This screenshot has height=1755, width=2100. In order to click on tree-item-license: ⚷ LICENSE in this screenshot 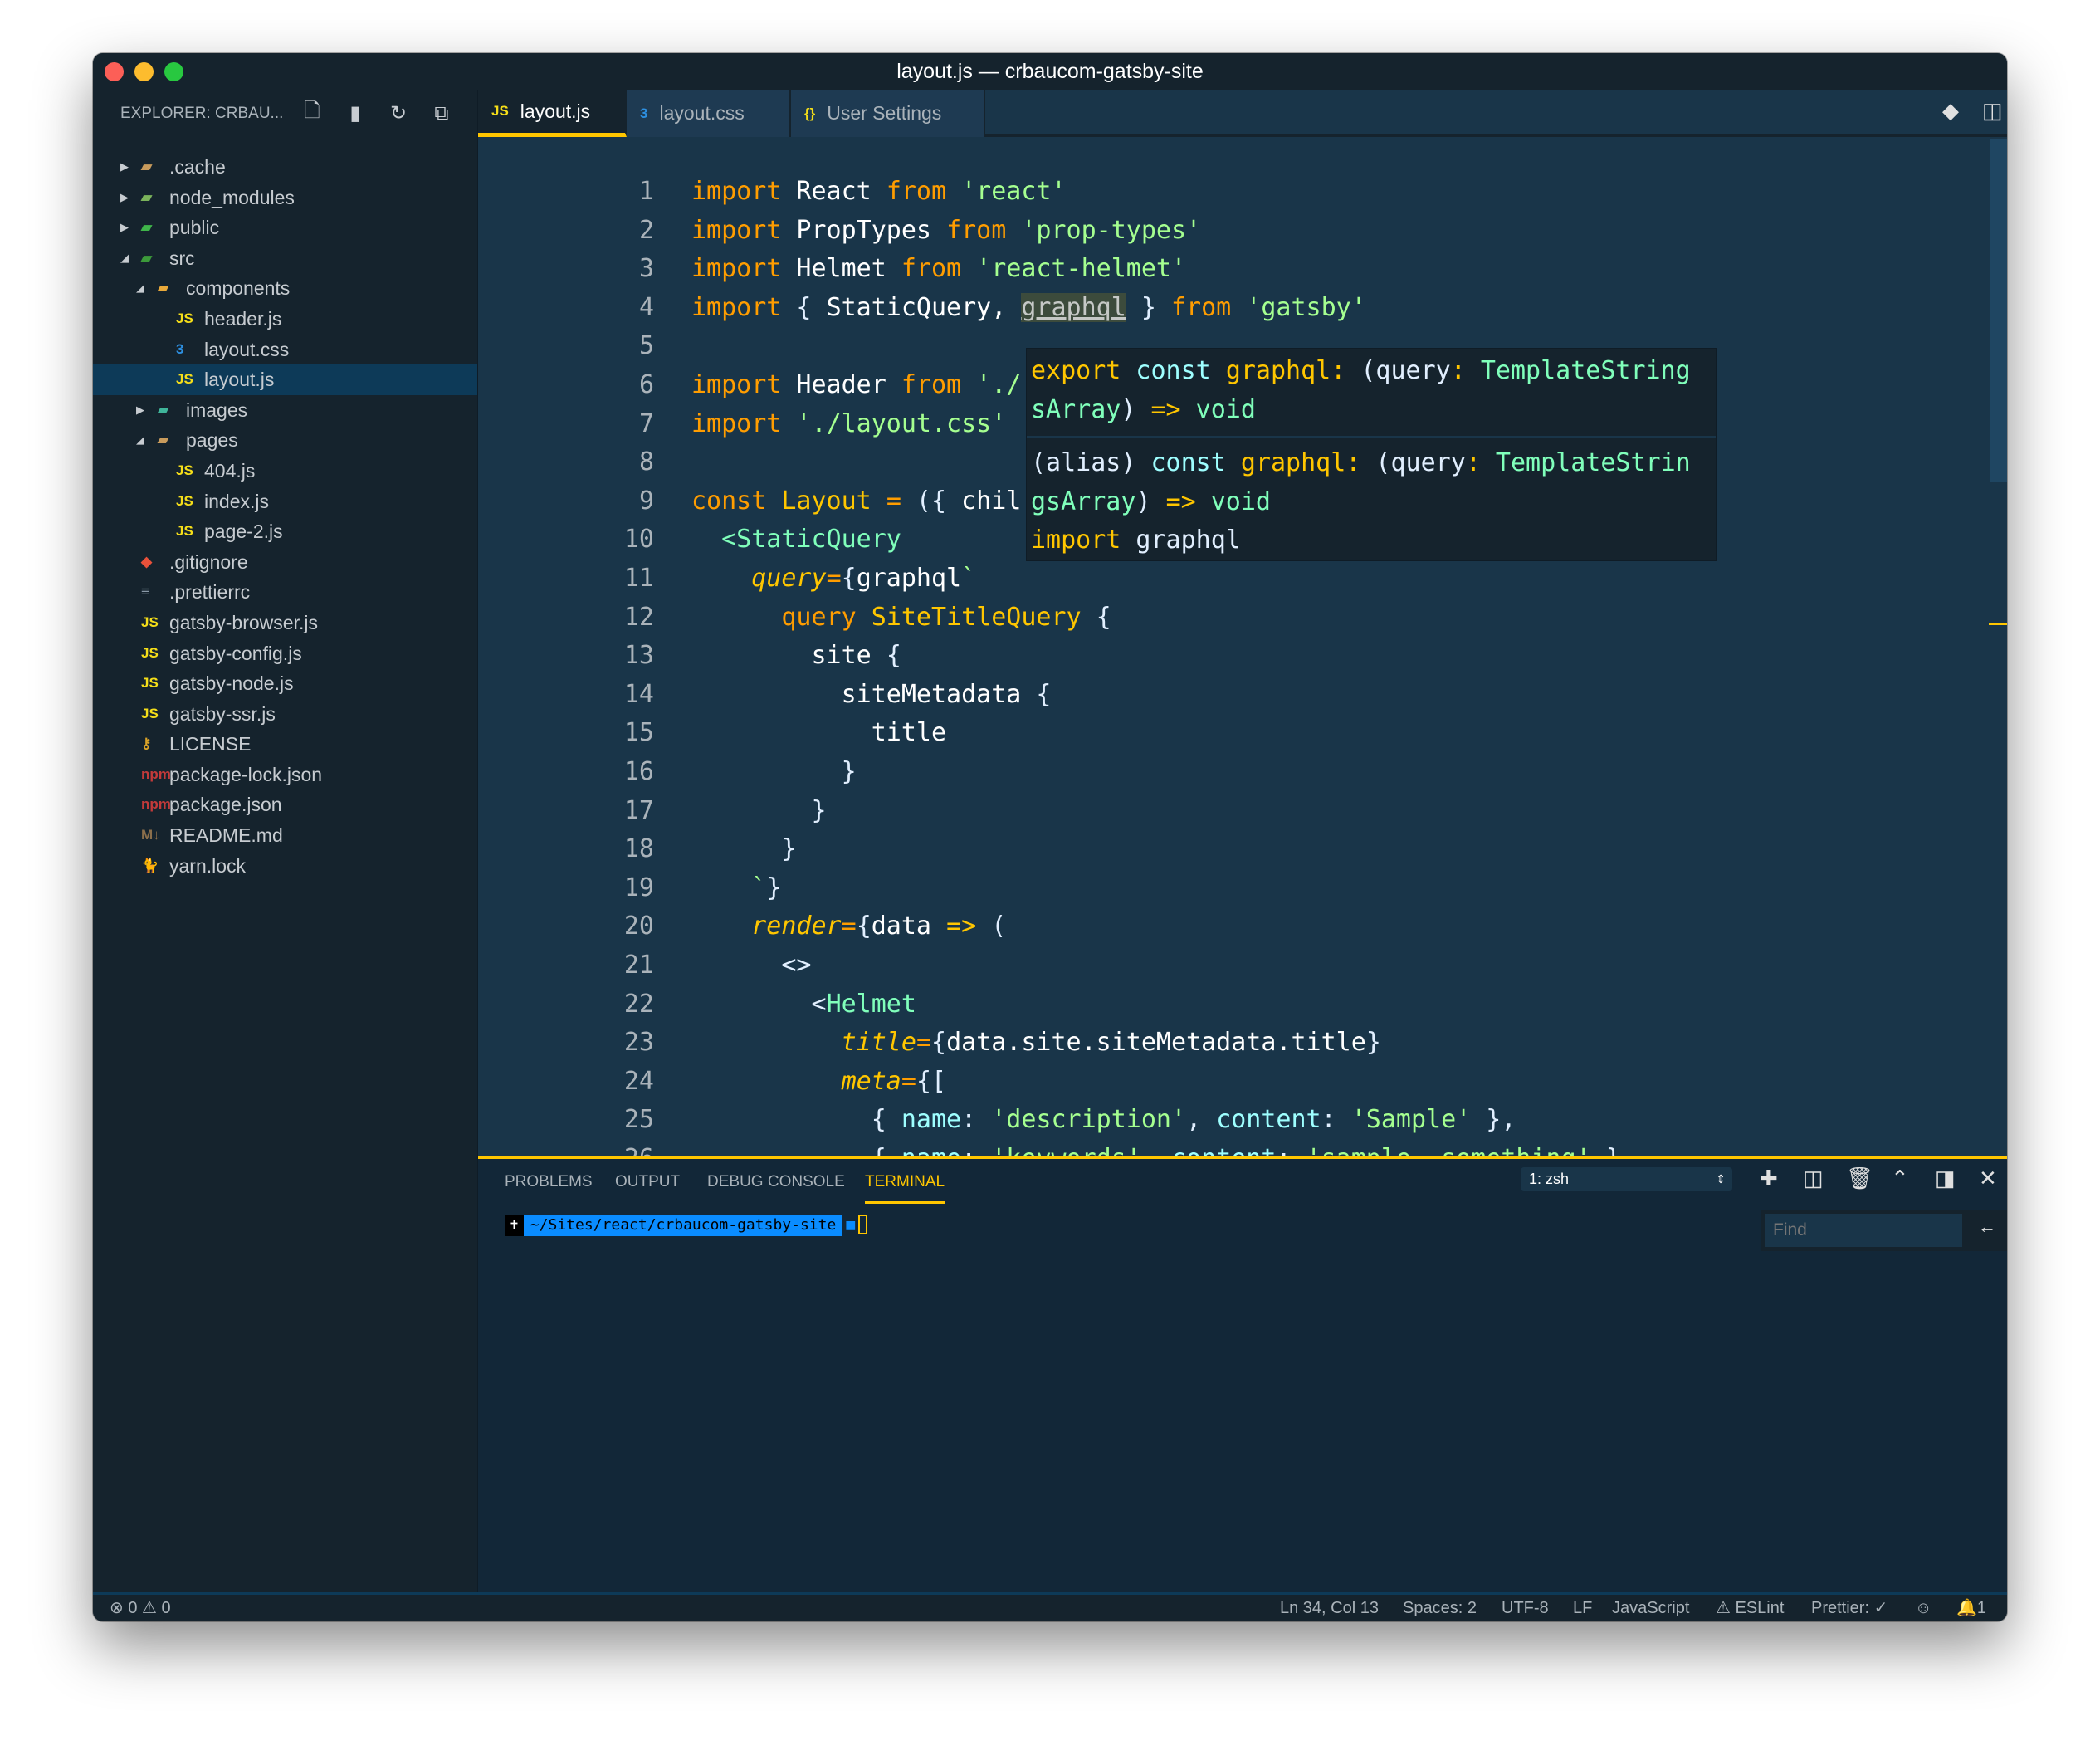, I will do `click(285, 745)`.